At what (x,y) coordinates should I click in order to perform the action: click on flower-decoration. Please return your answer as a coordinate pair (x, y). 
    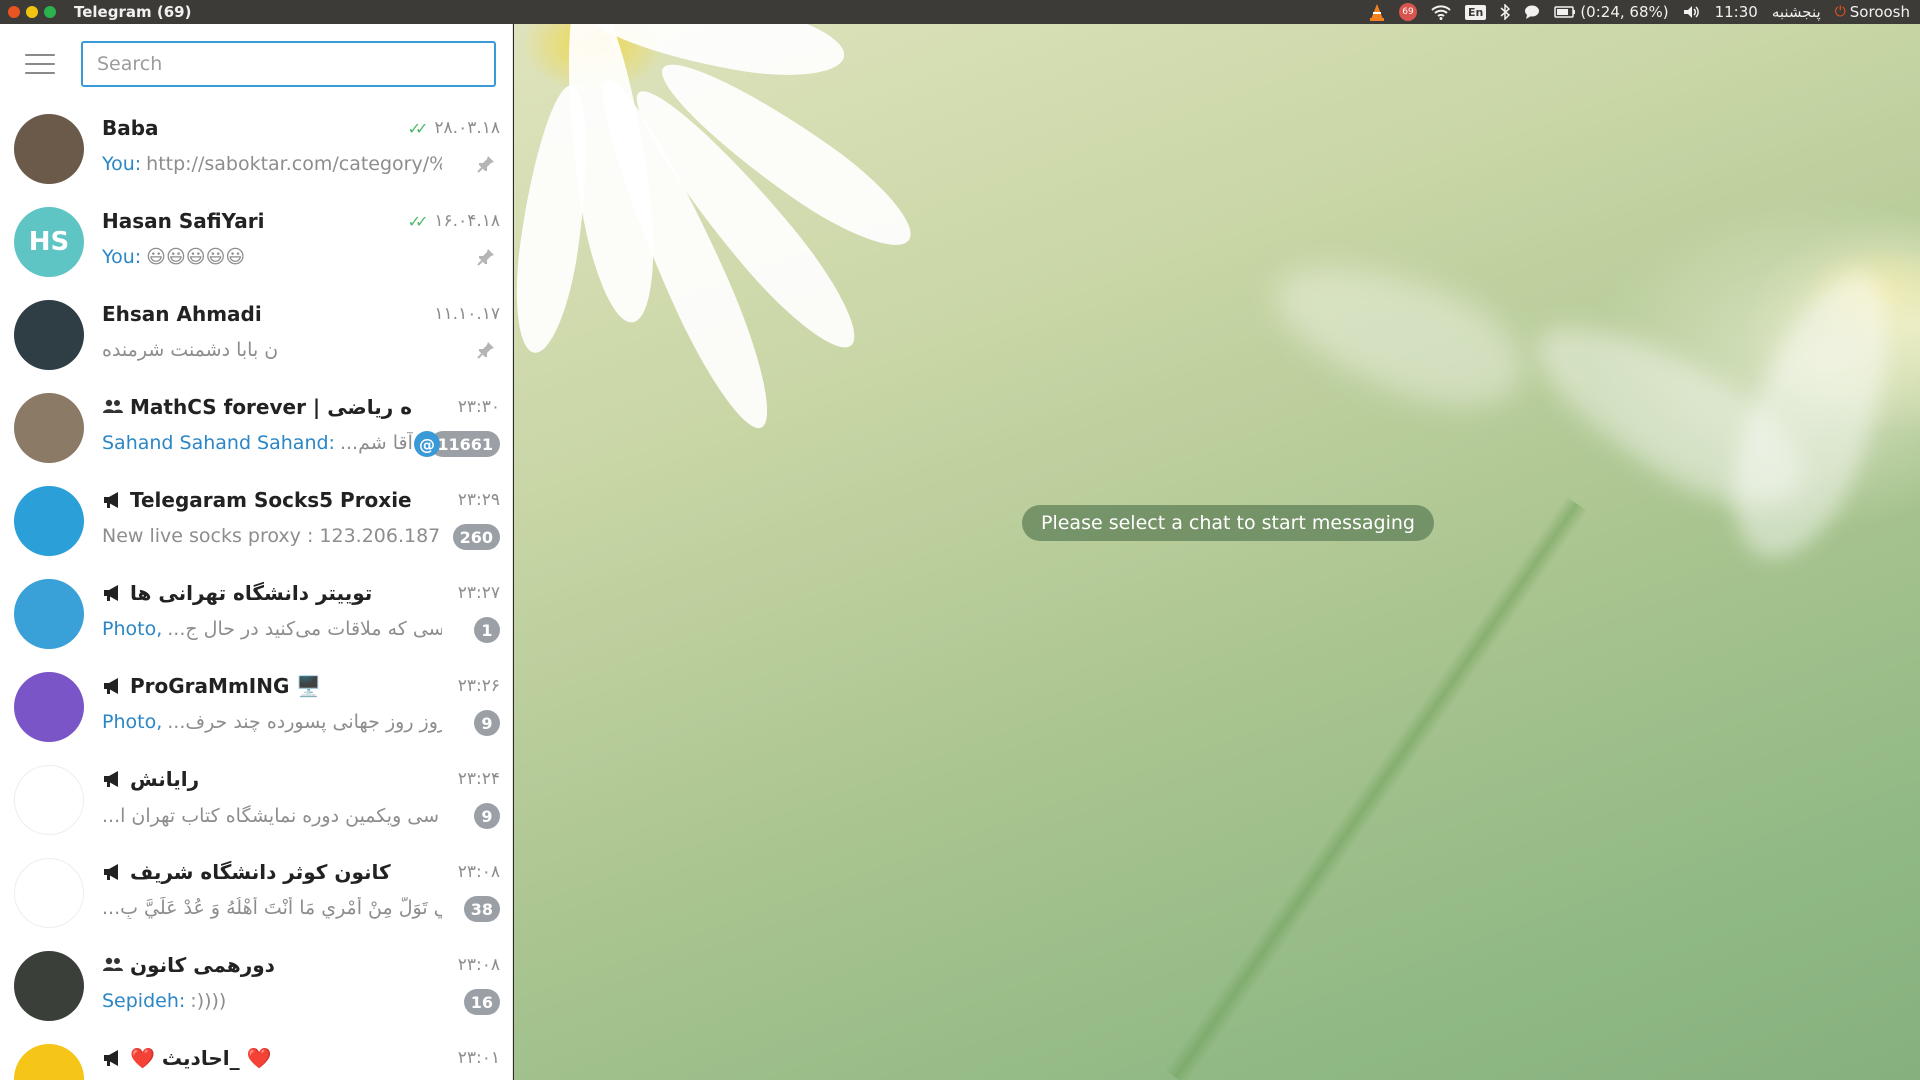
    Looking at the image, I should click on (1399, 334).